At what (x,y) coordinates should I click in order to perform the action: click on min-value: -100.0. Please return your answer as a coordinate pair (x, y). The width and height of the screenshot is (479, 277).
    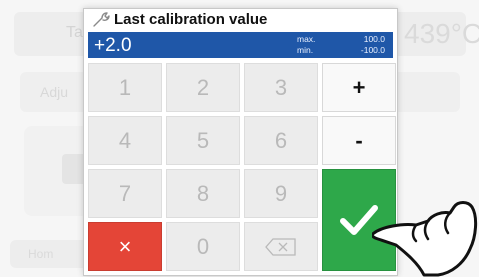
    Looking at the image, I should click on (372, 50).